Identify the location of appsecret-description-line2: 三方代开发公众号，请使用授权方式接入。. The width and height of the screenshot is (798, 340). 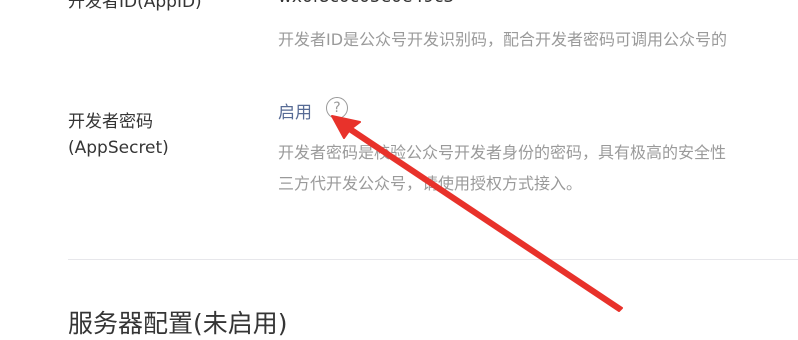
(430, 183).